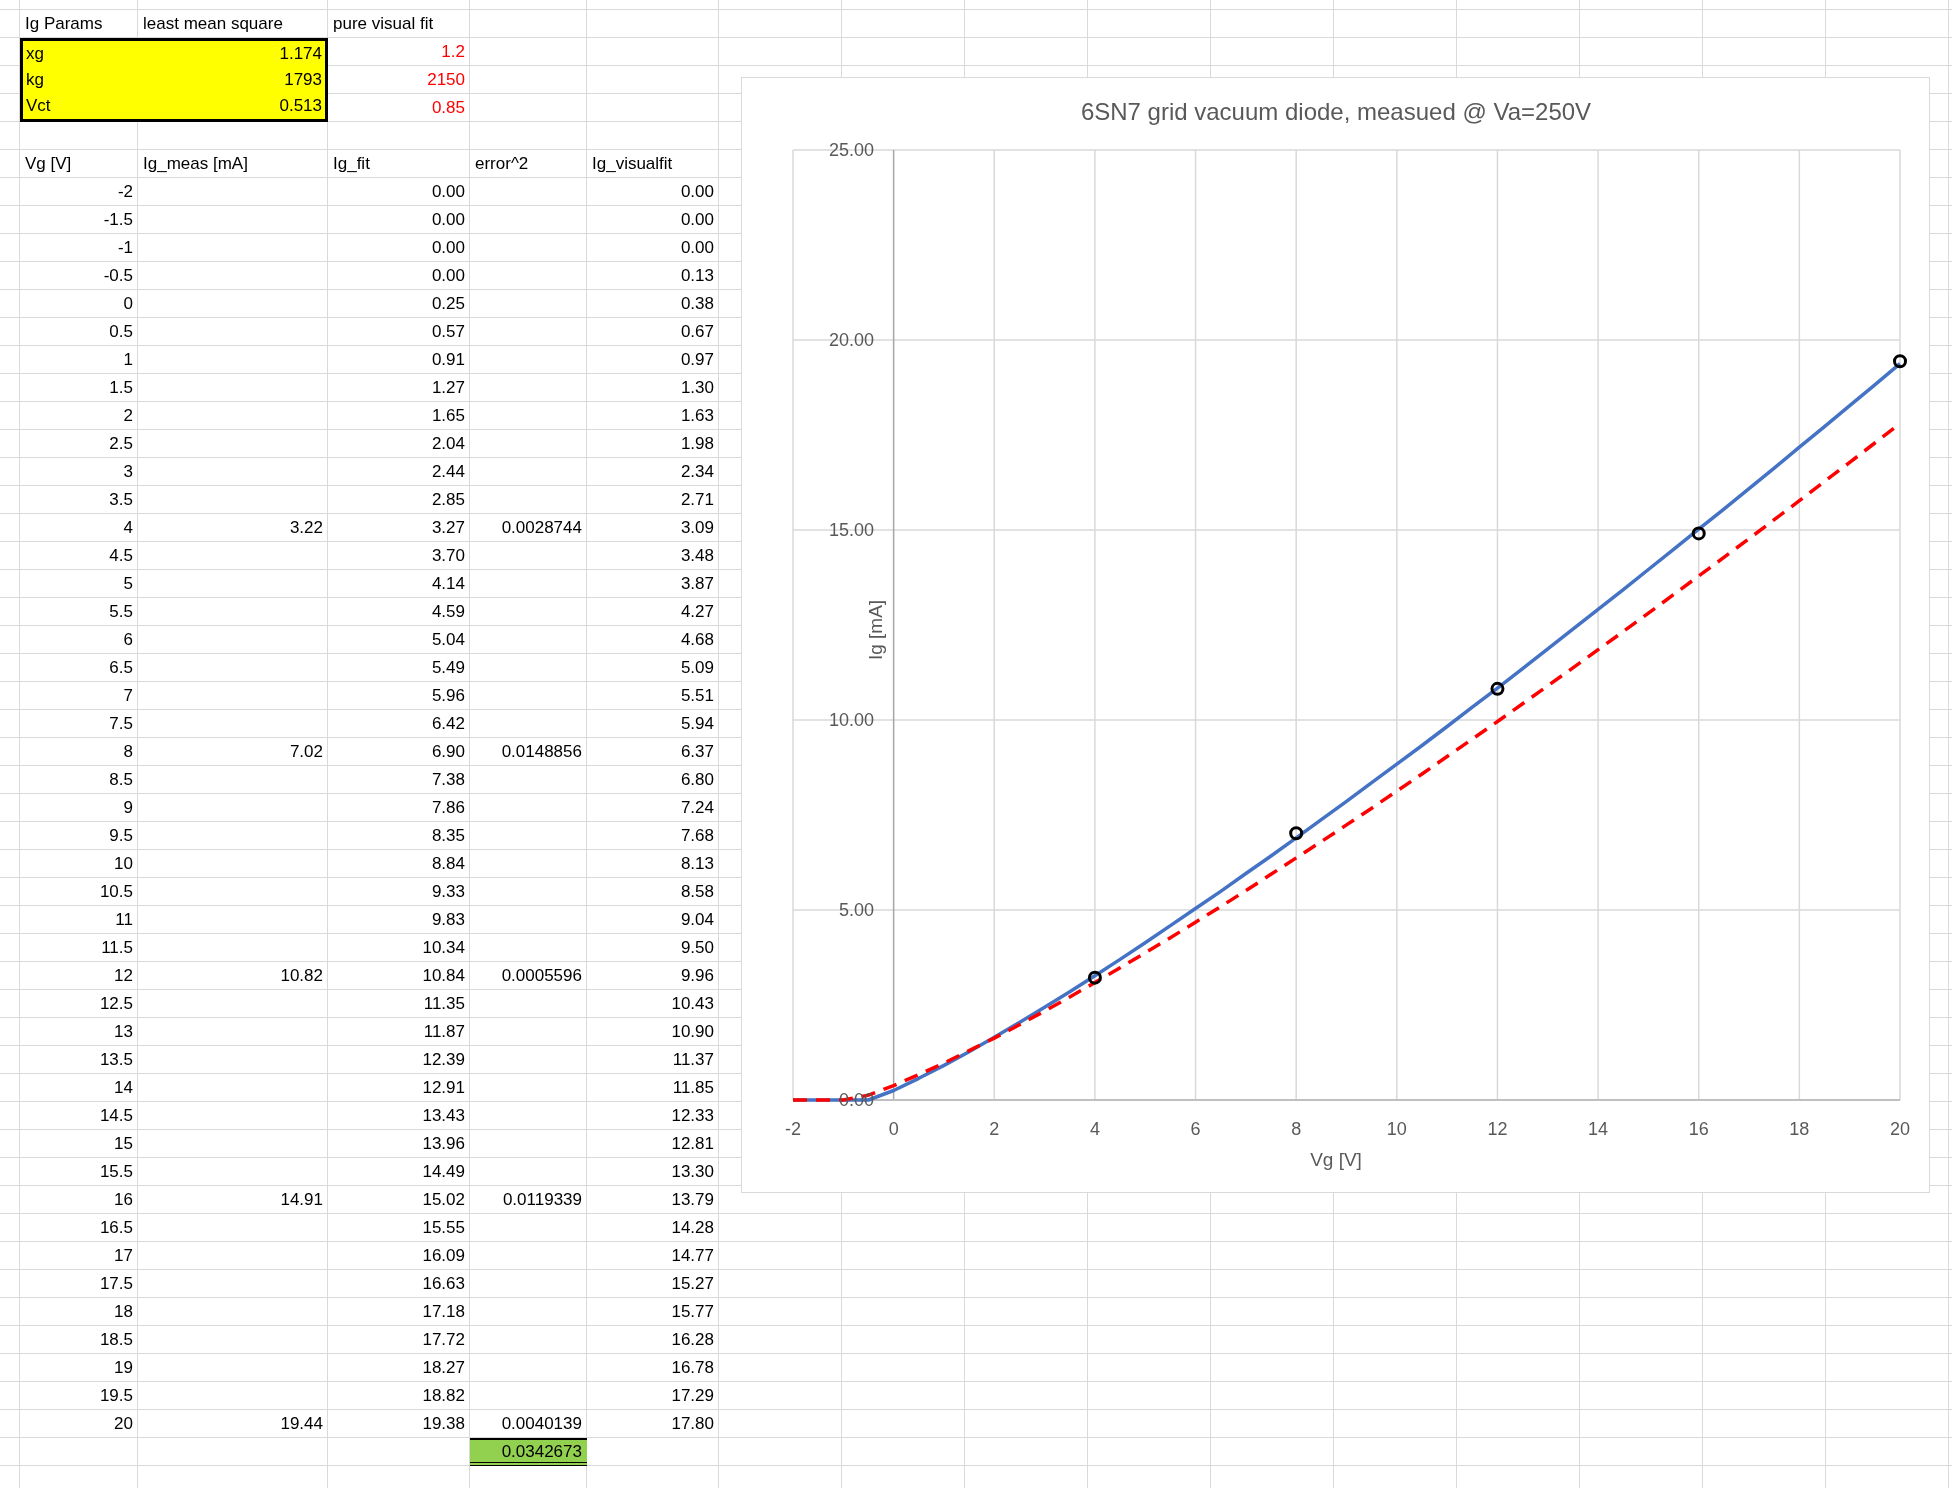 This screenshot has height=1488, width=1952. What do you see at coordinates (697, 556) in the screenshot?
I see `table-cell-text: 3.48` at bounding box center [697, 556].